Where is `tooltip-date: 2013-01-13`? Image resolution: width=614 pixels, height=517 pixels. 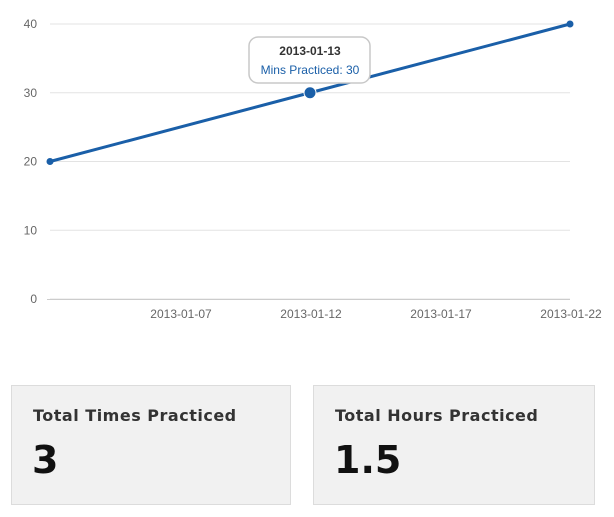 tooltip-date: 2013-01-13 is located at coordinates (310, 51).